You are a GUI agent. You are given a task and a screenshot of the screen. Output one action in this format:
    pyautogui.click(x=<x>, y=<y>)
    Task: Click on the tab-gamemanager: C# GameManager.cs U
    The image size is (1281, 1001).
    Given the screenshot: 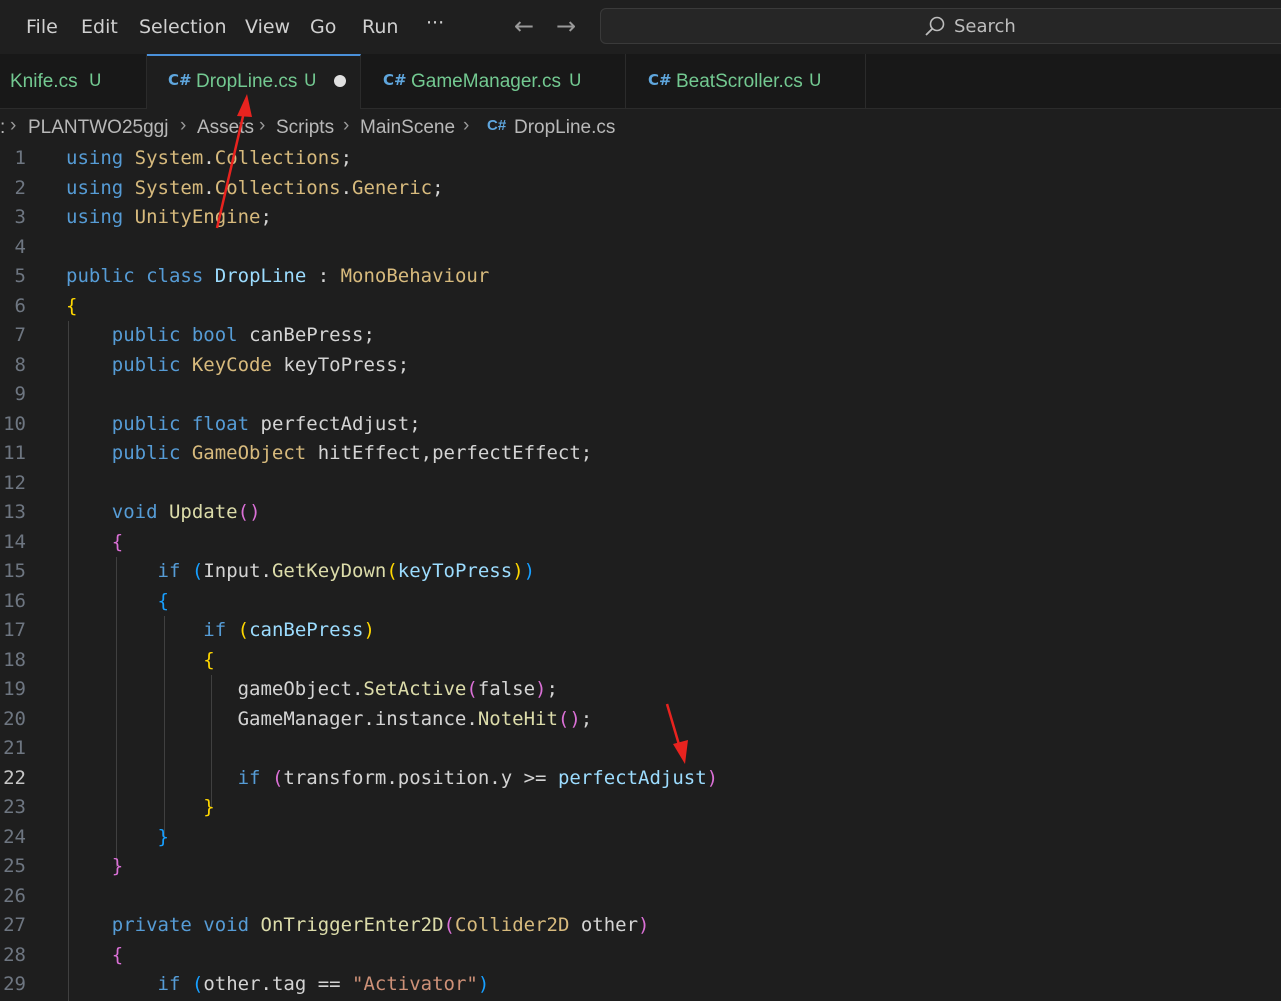 What is the action you would take?
    pyautogui.click(x=493, y=81)
    